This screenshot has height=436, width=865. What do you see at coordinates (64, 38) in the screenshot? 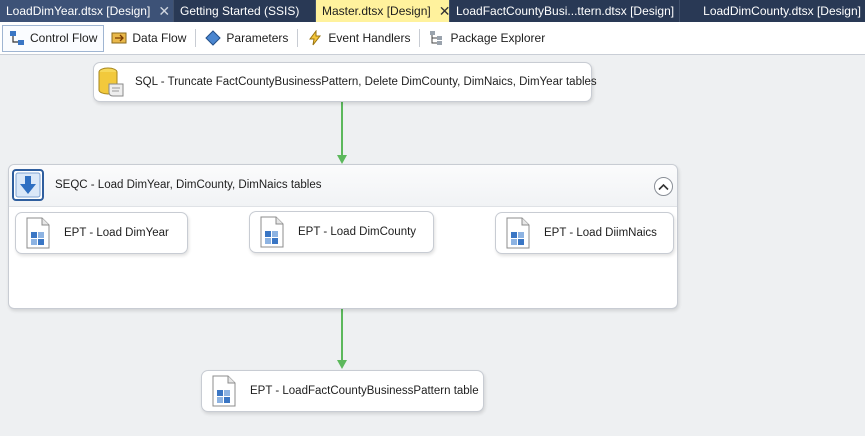
I see `tab-label: Control Flow` at bounding box center [64, 38].